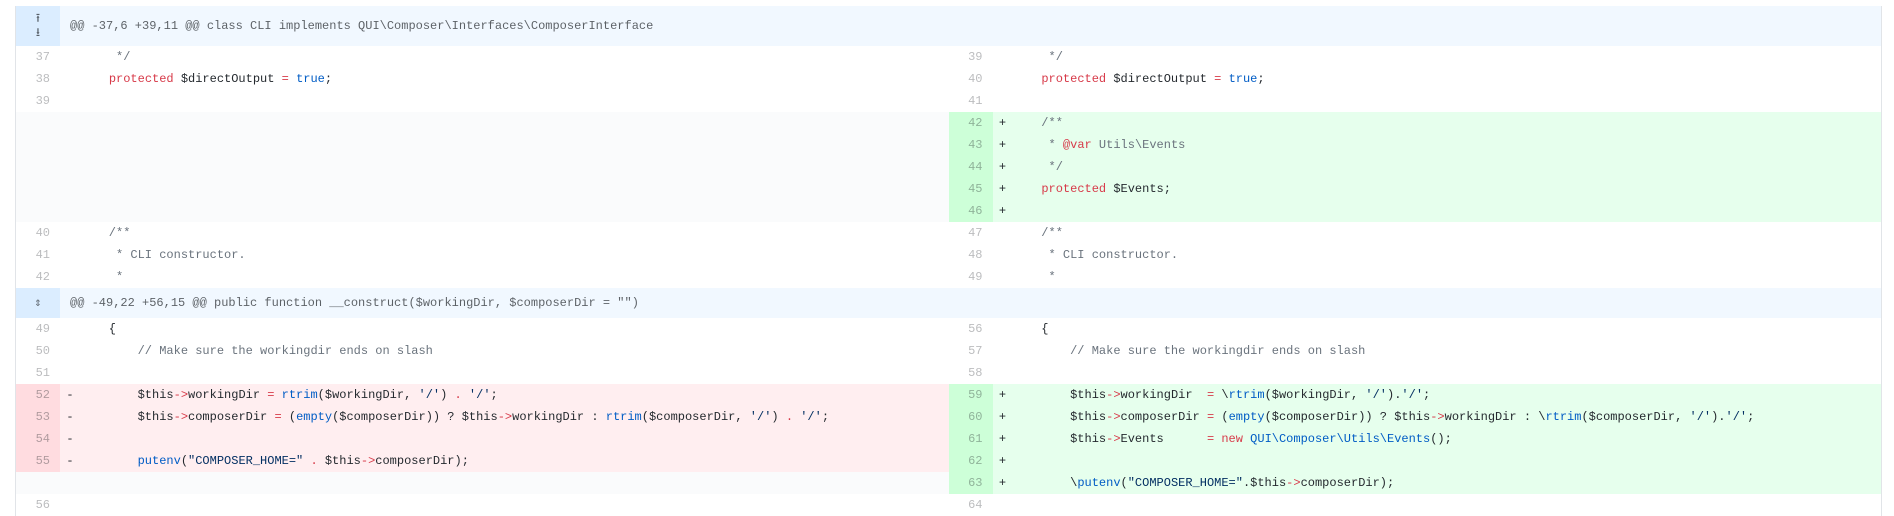 The image size is (1894, 516). Describe the element at coordinates (38, 33) in the screenshot. I see `fold-down-icon: ⭳` at that location.